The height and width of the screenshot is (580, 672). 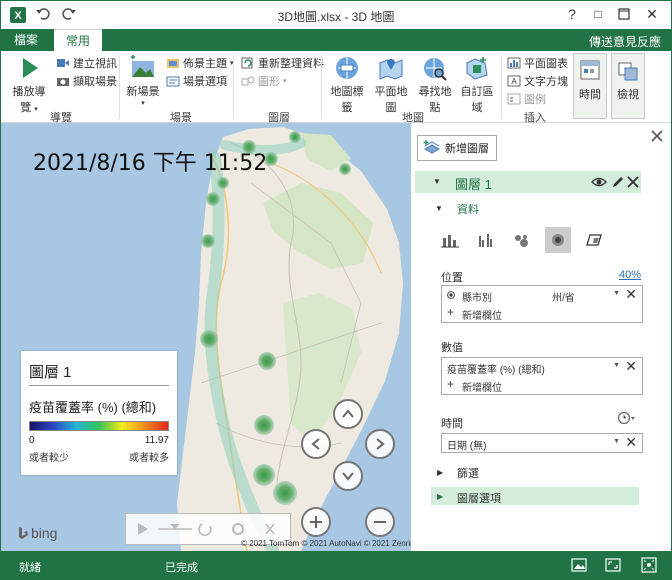 I want to click on data-section-title: 資料, so click(x=468, y=209).